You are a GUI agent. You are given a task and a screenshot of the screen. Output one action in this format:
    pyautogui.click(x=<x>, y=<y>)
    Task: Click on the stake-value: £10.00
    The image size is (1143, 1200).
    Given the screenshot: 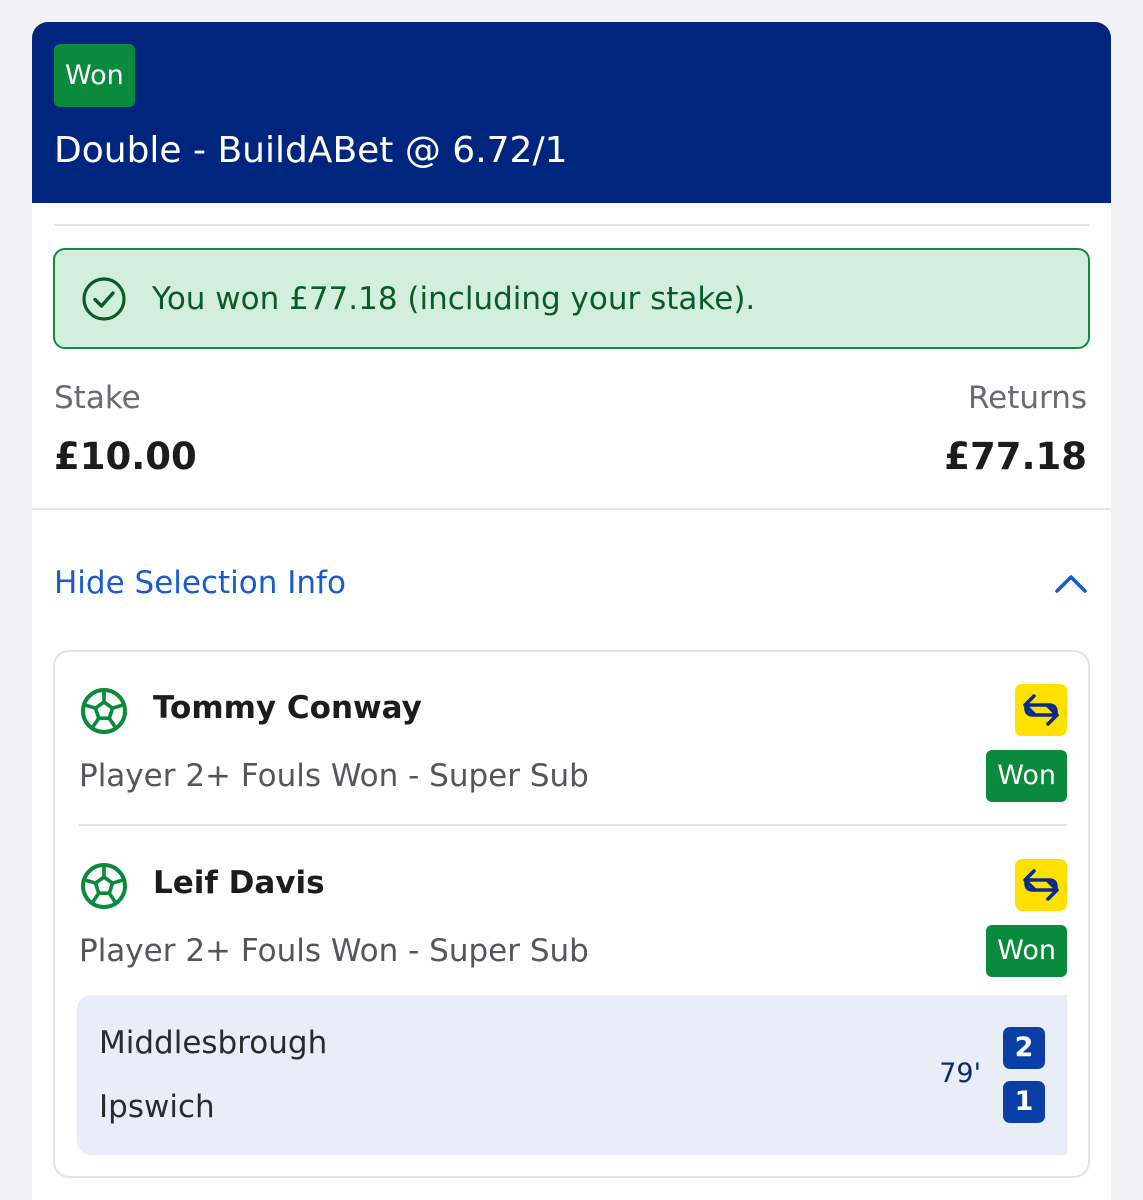 What is the action you would take?
    pyautogui.click(x=125, y=456)
    